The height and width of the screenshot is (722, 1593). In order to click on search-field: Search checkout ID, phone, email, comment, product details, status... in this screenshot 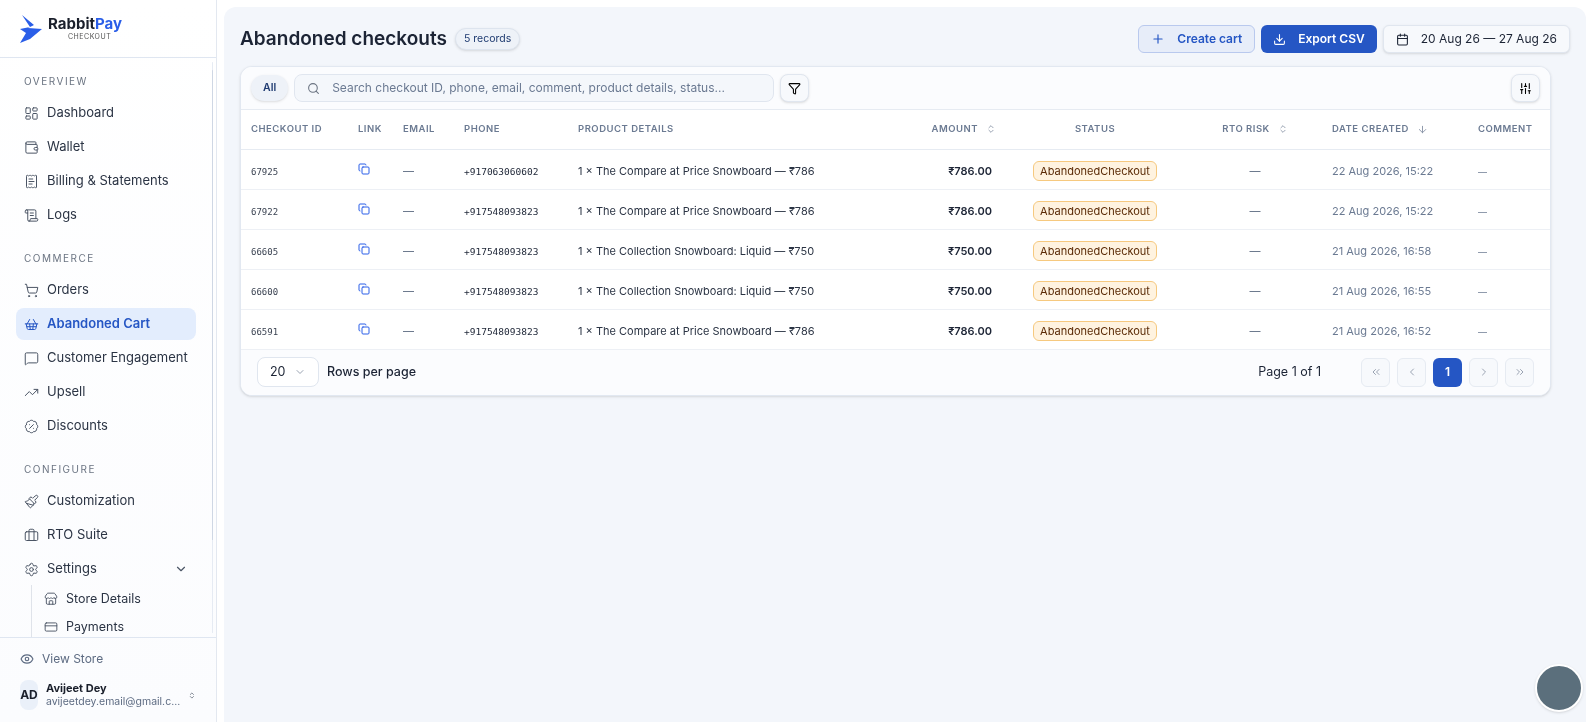, I will do `click(534, 88)`.